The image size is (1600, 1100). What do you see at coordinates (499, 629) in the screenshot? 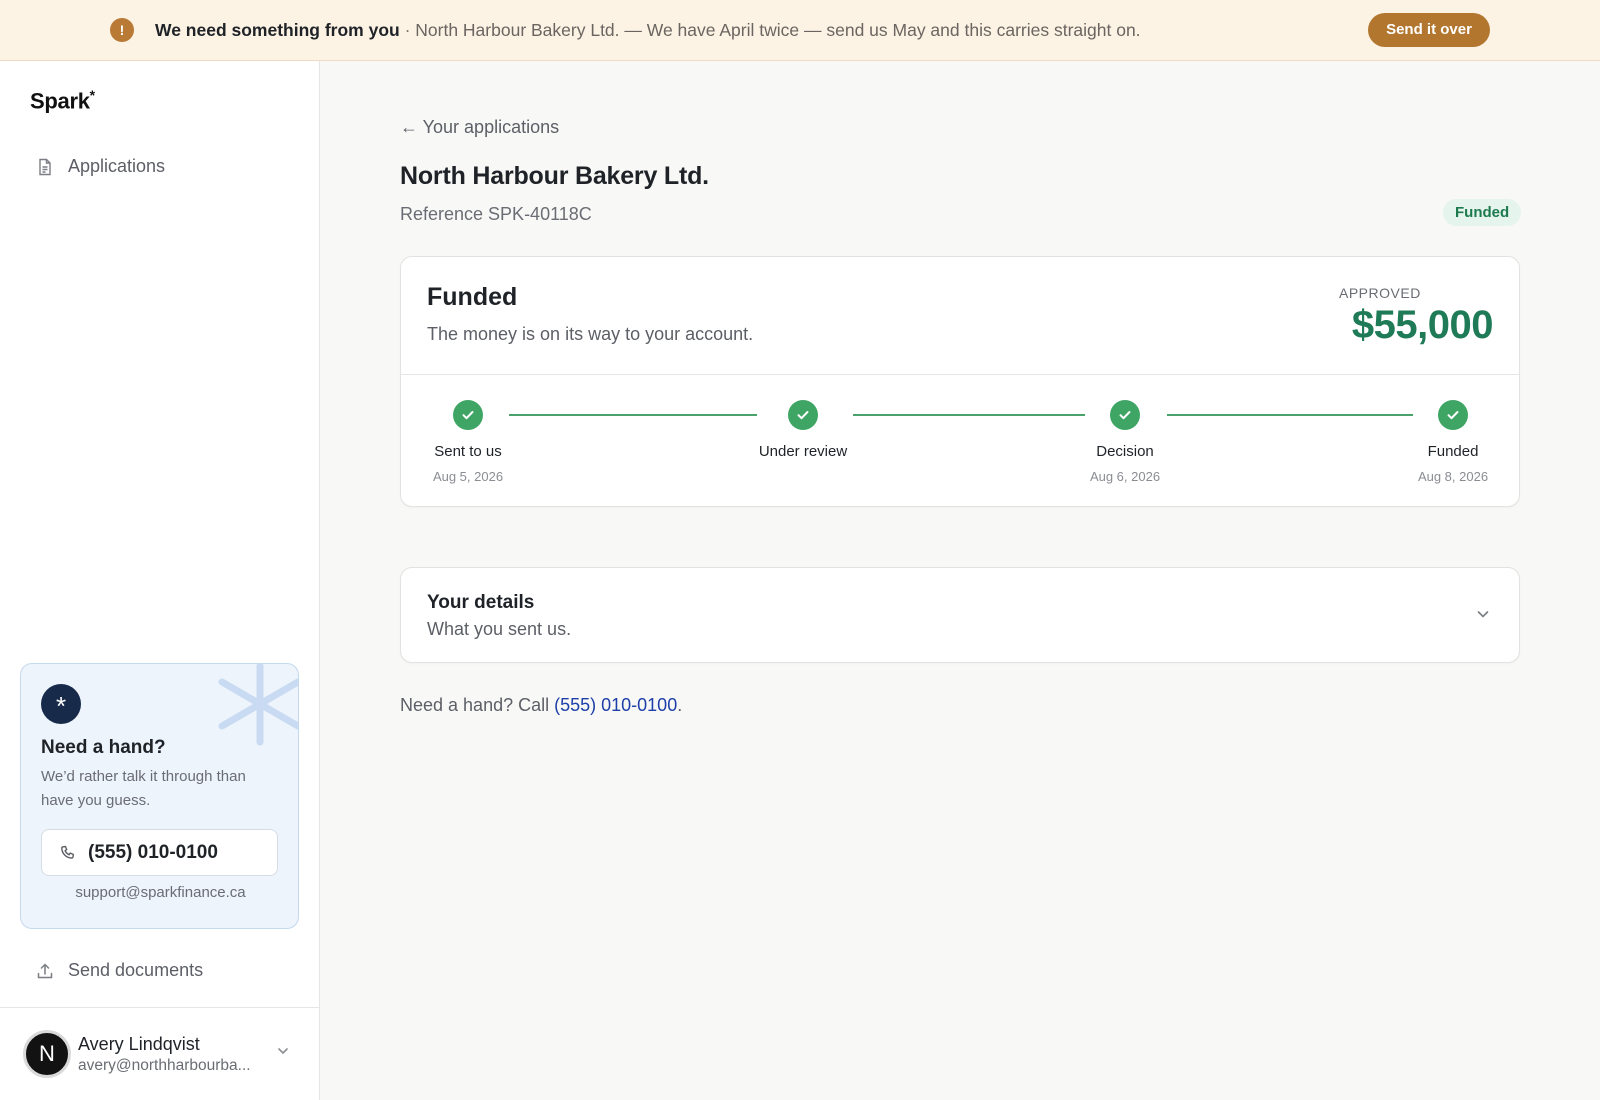
I see `details-subtitle: What you sent us.` at bounding box center [499, 629].